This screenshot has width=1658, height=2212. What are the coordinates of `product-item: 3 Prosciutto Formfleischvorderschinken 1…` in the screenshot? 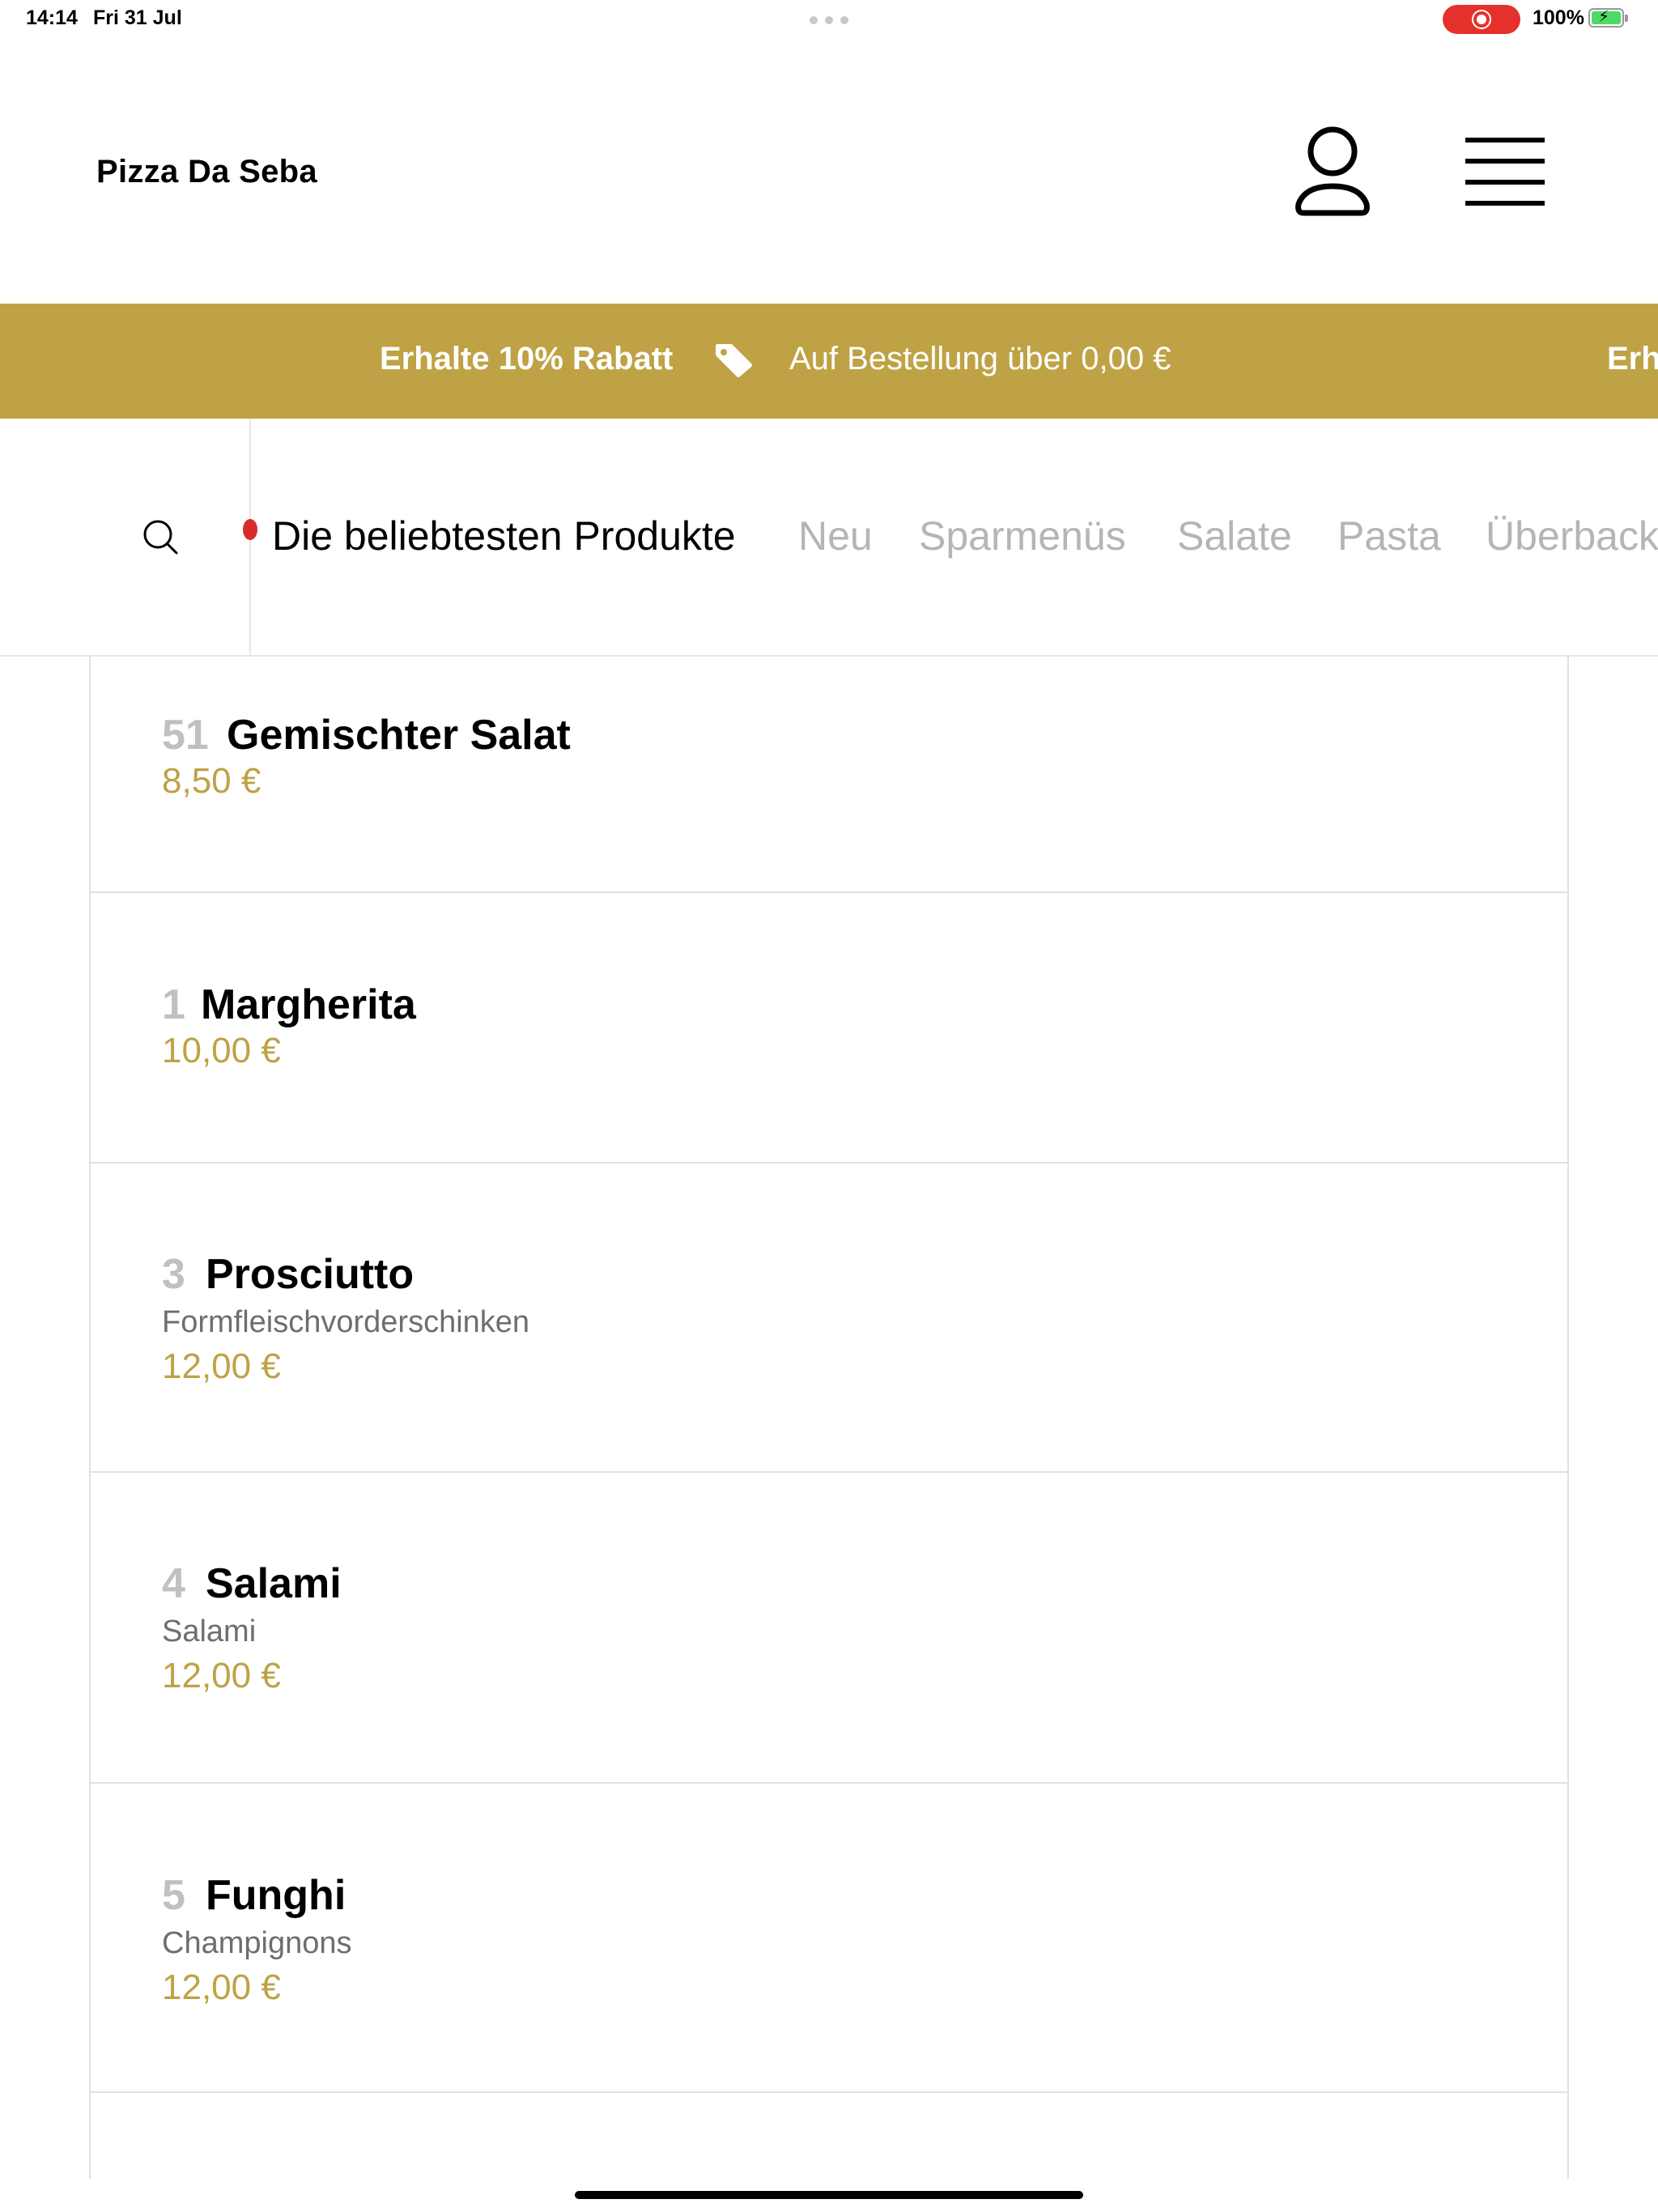 It's located at (829, 1318).